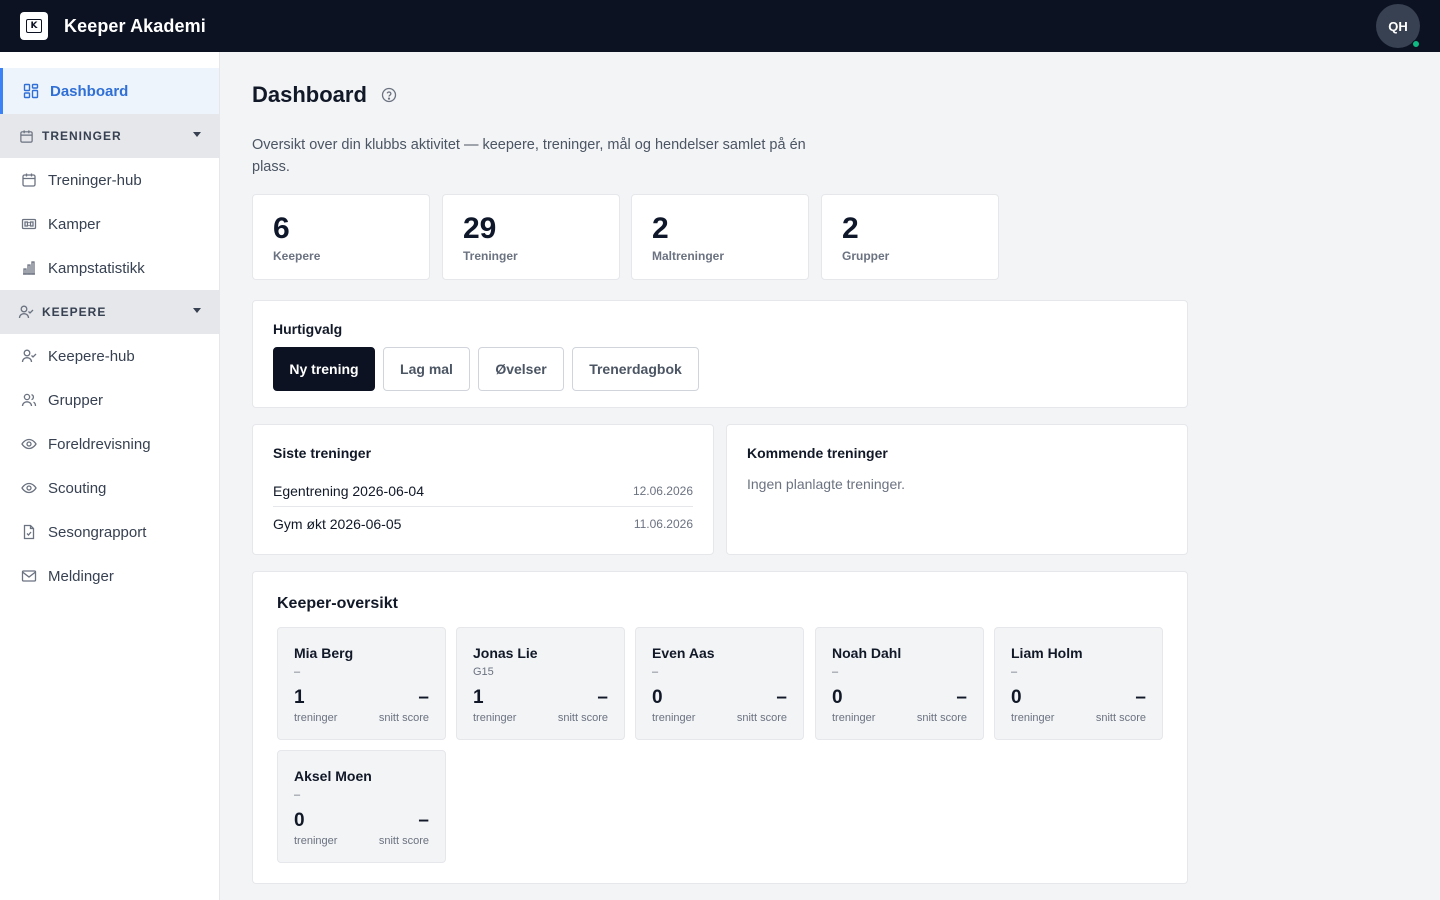  I want to click on upcoming-trainings-title: Kommende treninger, so click(817, 453).